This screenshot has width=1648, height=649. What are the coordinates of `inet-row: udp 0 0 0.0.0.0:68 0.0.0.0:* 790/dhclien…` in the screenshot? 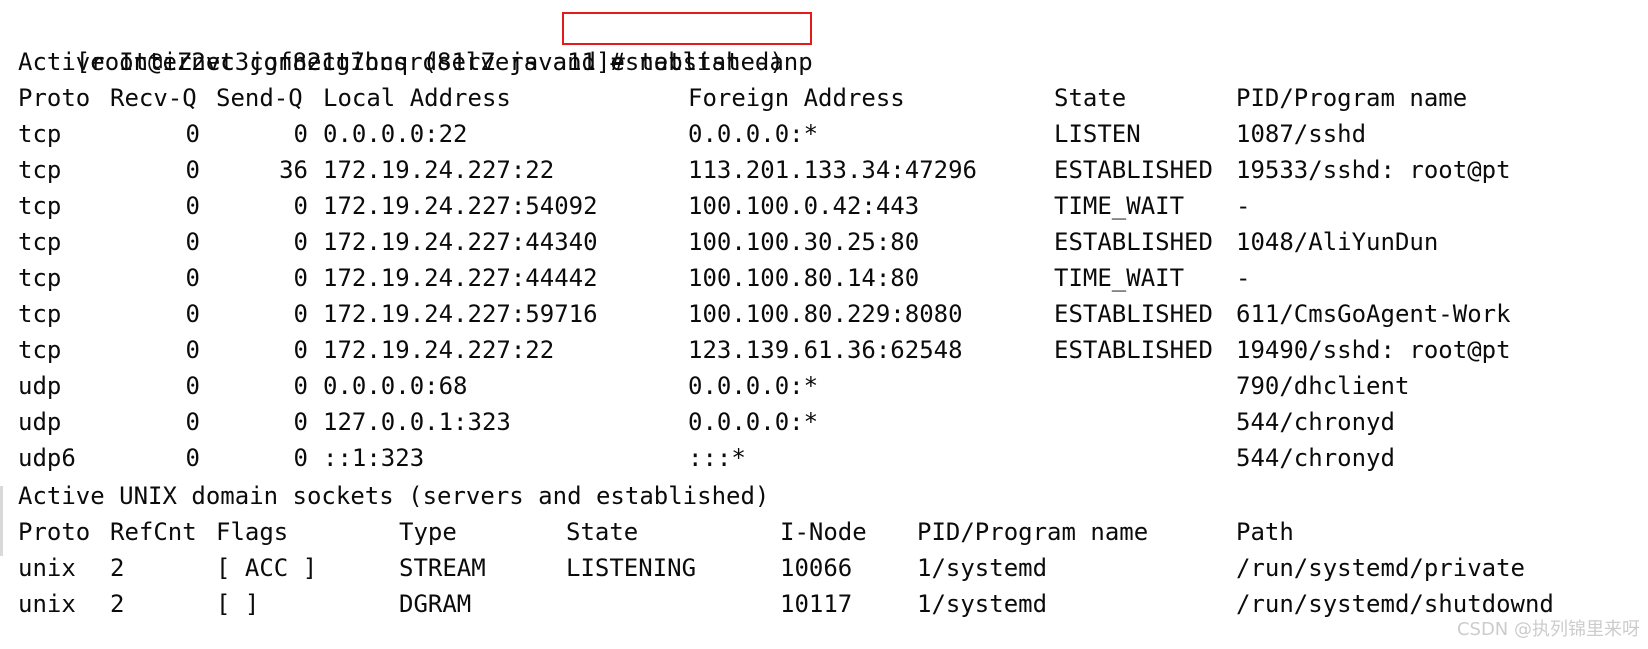 It's located at (713, 386).